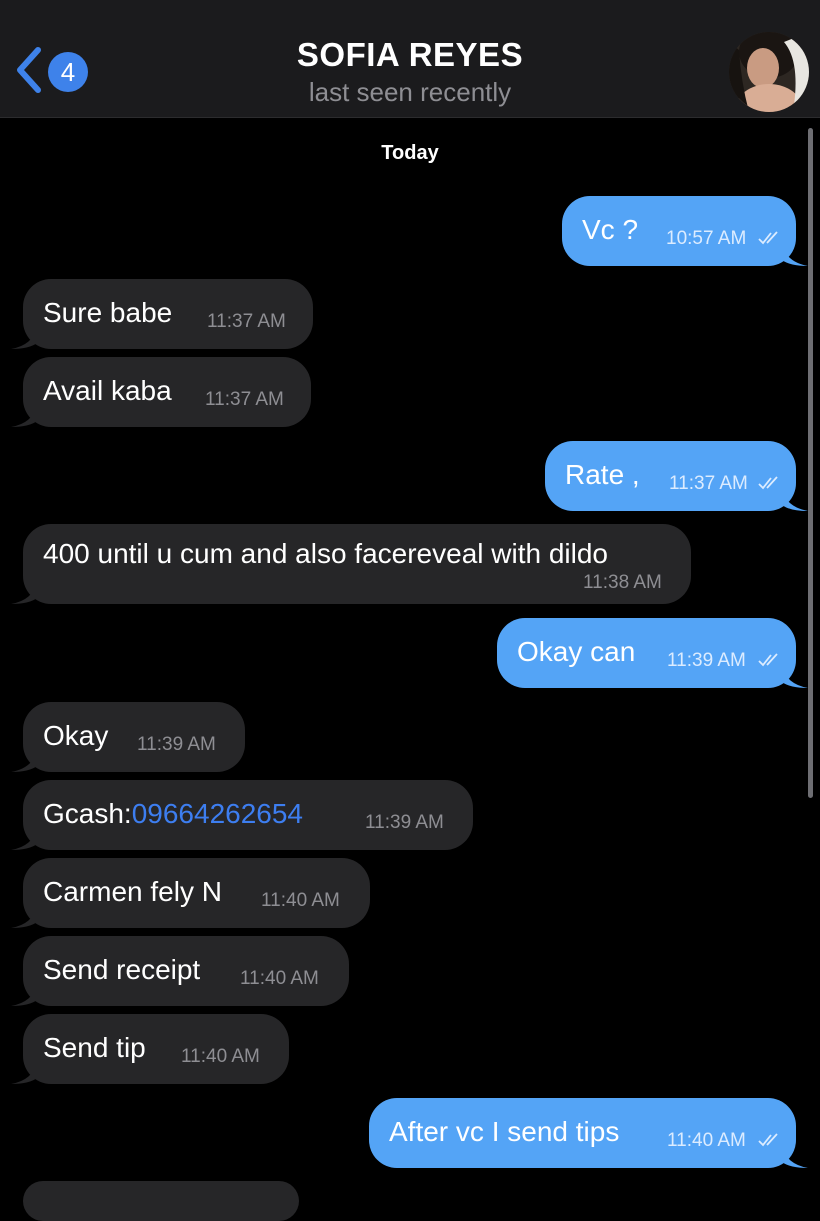 Image resolution: width=820 pixels, height=1221 pixels. Describe the element at coordinates (150, 1049) in the screenshot. I see `message-incoming: Send tip 11:40 AM` at that location.